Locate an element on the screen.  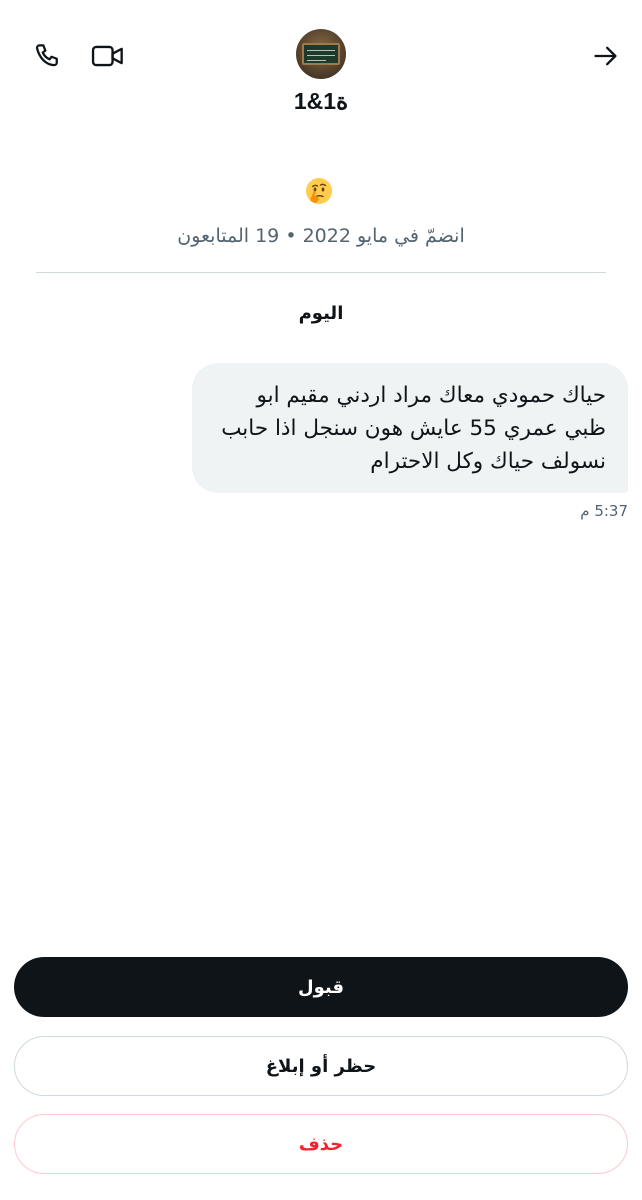
phone-icon is located at coordinates (46, 55).